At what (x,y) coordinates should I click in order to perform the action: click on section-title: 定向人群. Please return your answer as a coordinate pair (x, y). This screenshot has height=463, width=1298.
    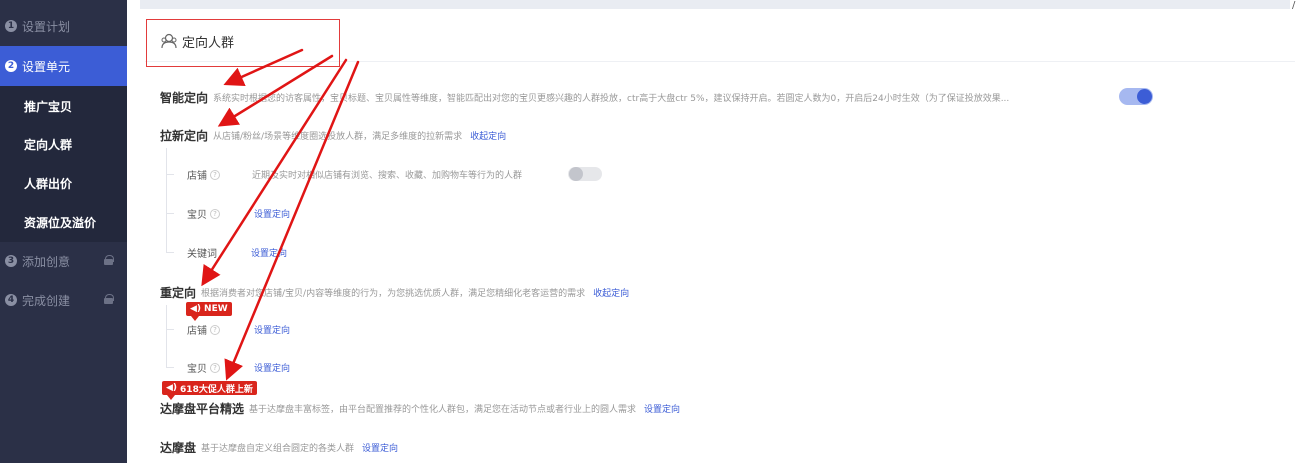
    Looking at the image, I should click on (208, 43).